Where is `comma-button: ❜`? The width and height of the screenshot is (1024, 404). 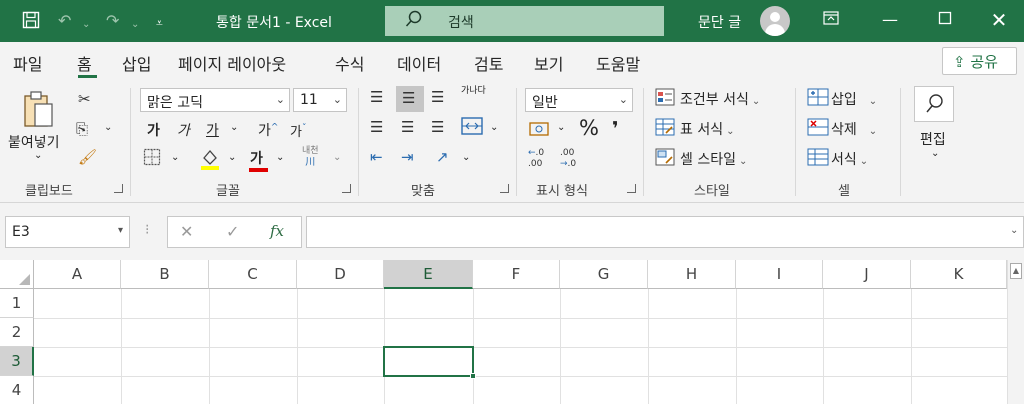 comma-button: ❜ is located at coordinates (615, 129).